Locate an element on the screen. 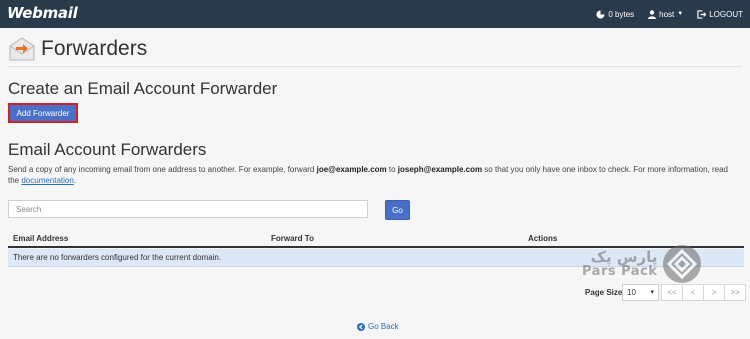 This screenshot has width=750, height=339. top-navbar: Webmail 0 bytes host ▼ LOGOUT is located at coordinates (375, 14).